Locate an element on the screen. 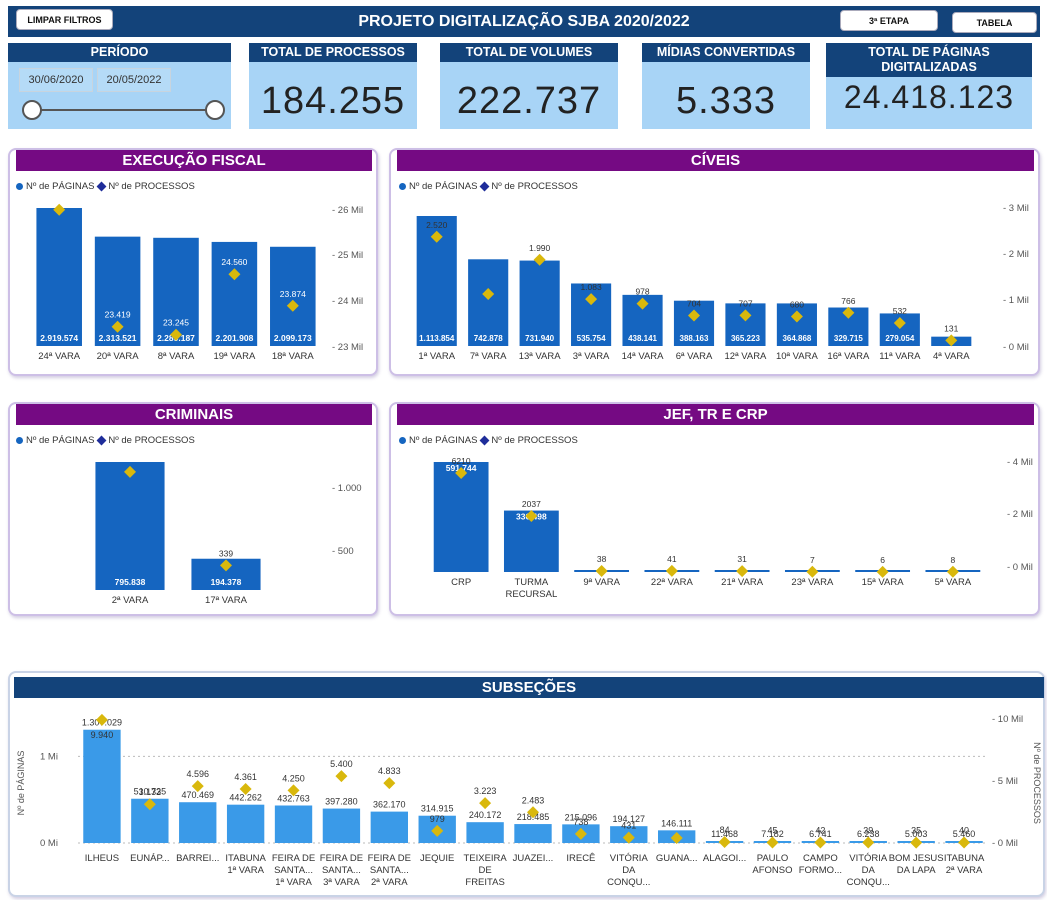 Image resolution: width=1047 pixels, height=900 pixels. y-axis-title: Nº de PÁGINAS is located at coordinates (21, 783).